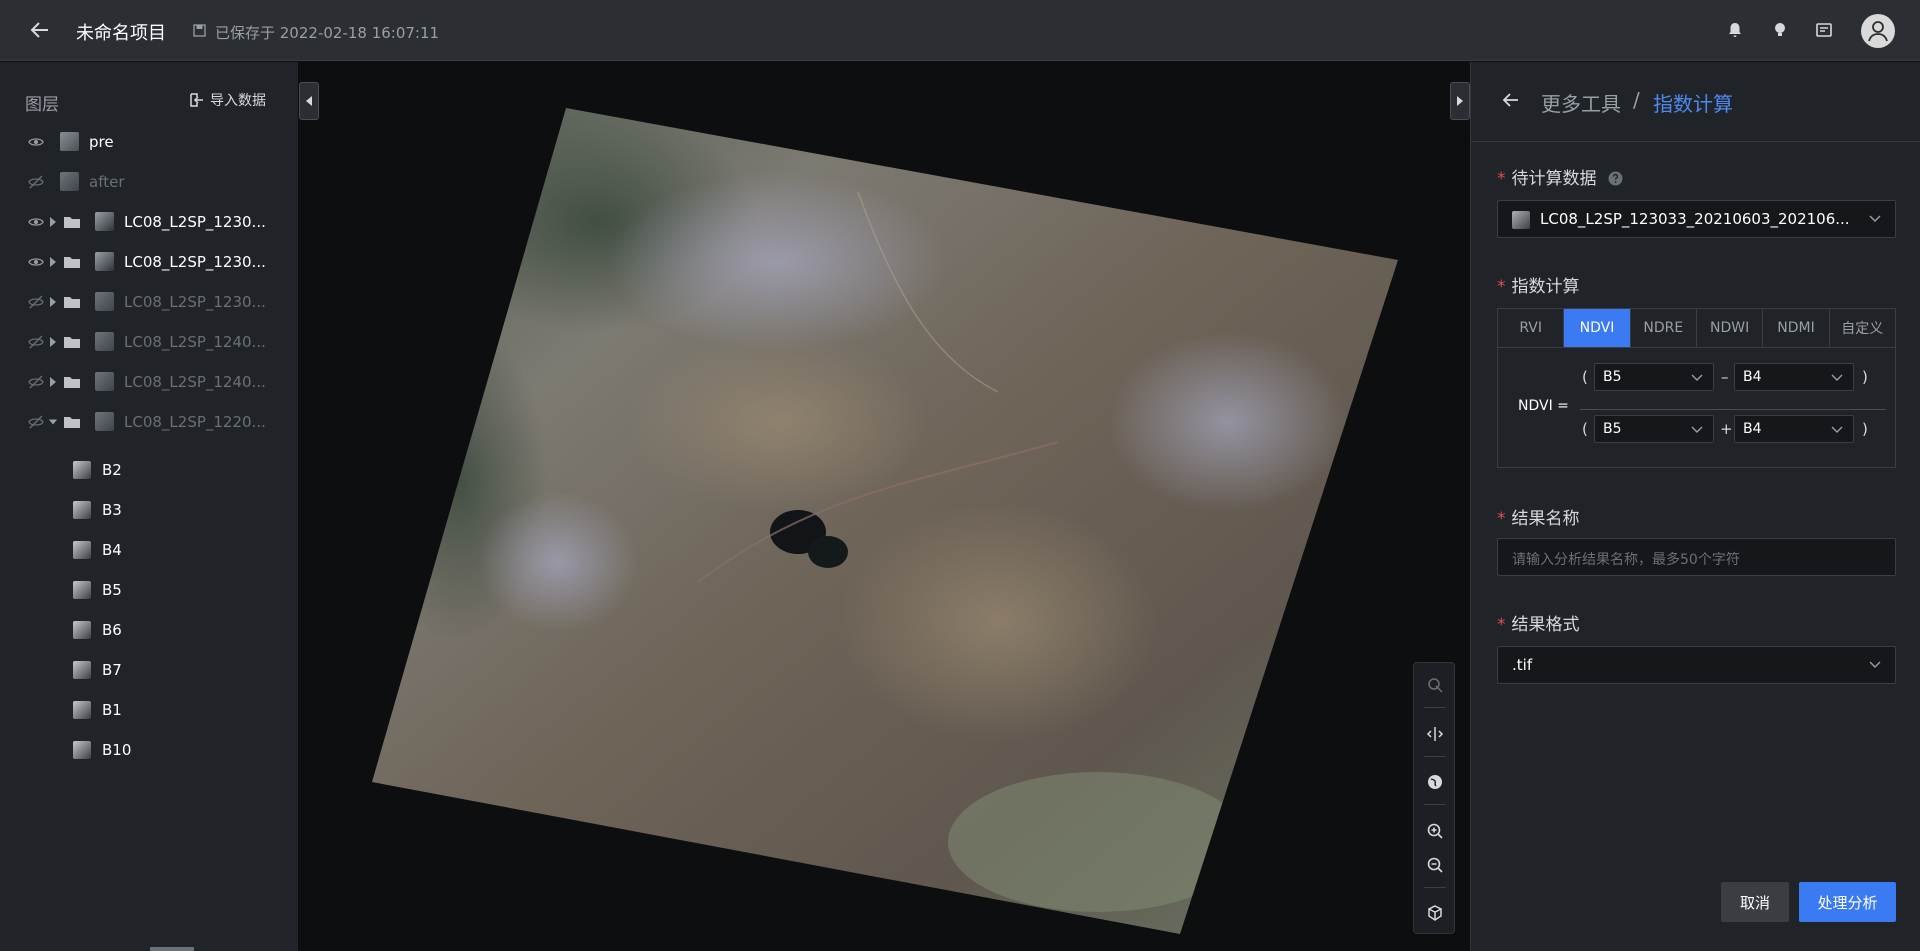 This screenshot has height=951, width=1920. I want to click on help-icon, so click(1615, 178).